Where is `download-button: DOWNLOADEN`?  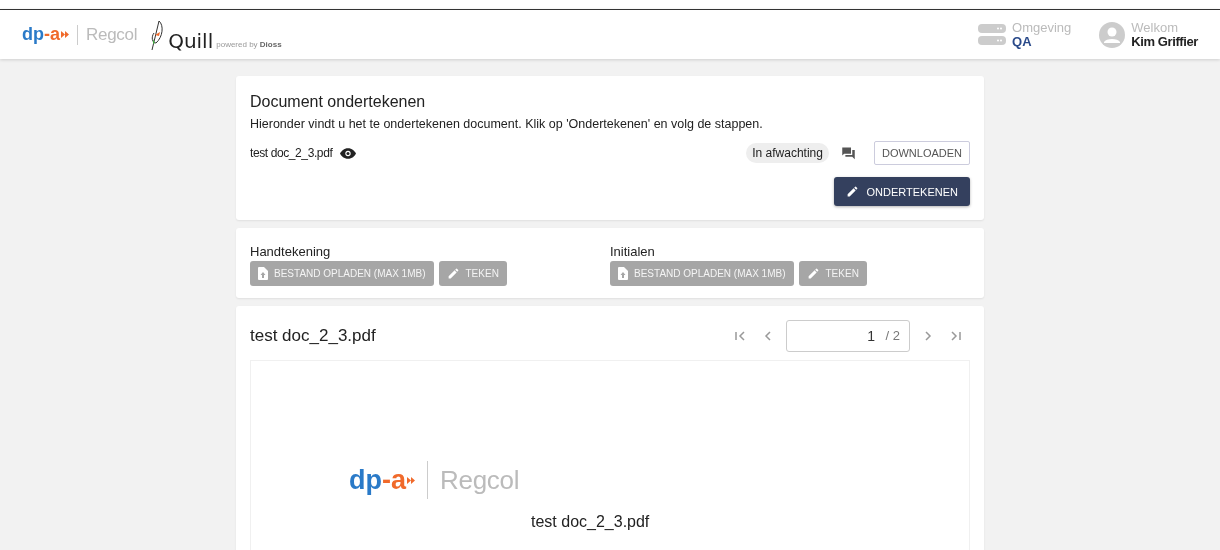
download-button: DOWNLOADEN is located at coordinates (921, 153).